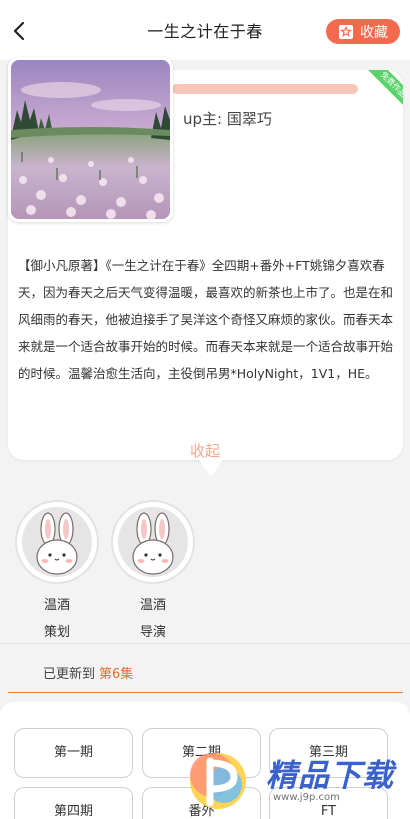  What do you see at coordinates (205, 450) in the screenshot?
I see `collapse-button: 收起` at bounding box center [205, 450].